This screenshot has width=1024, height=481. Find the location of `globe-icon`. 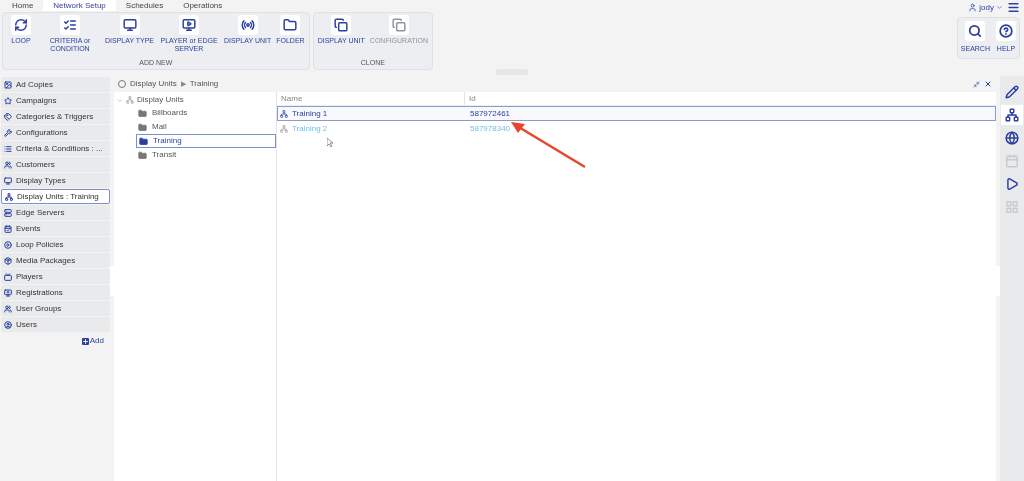

globe-icon is located at coordinates (1012, 138).